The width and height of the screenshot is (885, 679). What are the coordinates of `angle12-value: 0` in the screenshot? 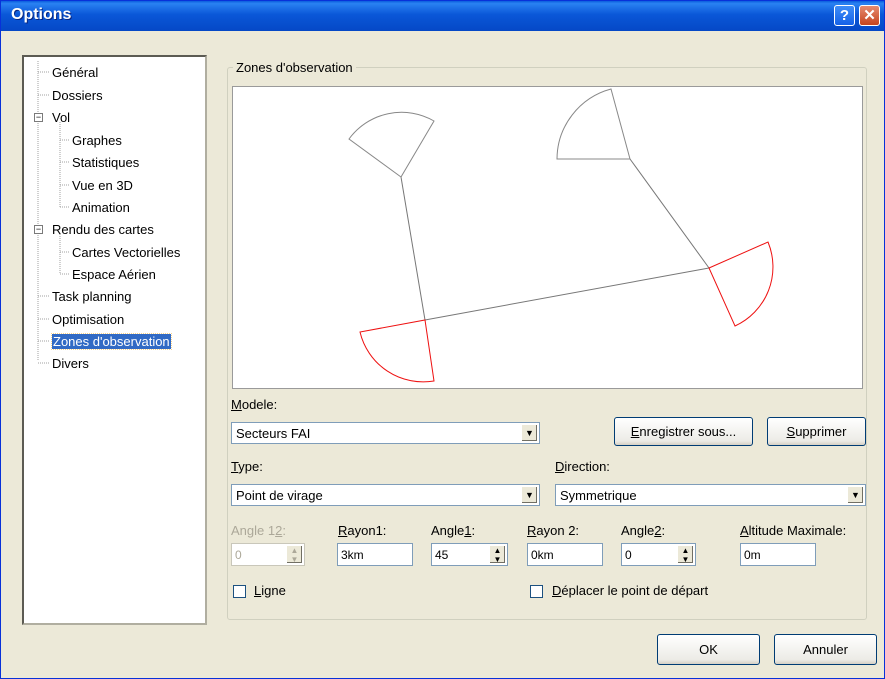 It's located at (238, 555).